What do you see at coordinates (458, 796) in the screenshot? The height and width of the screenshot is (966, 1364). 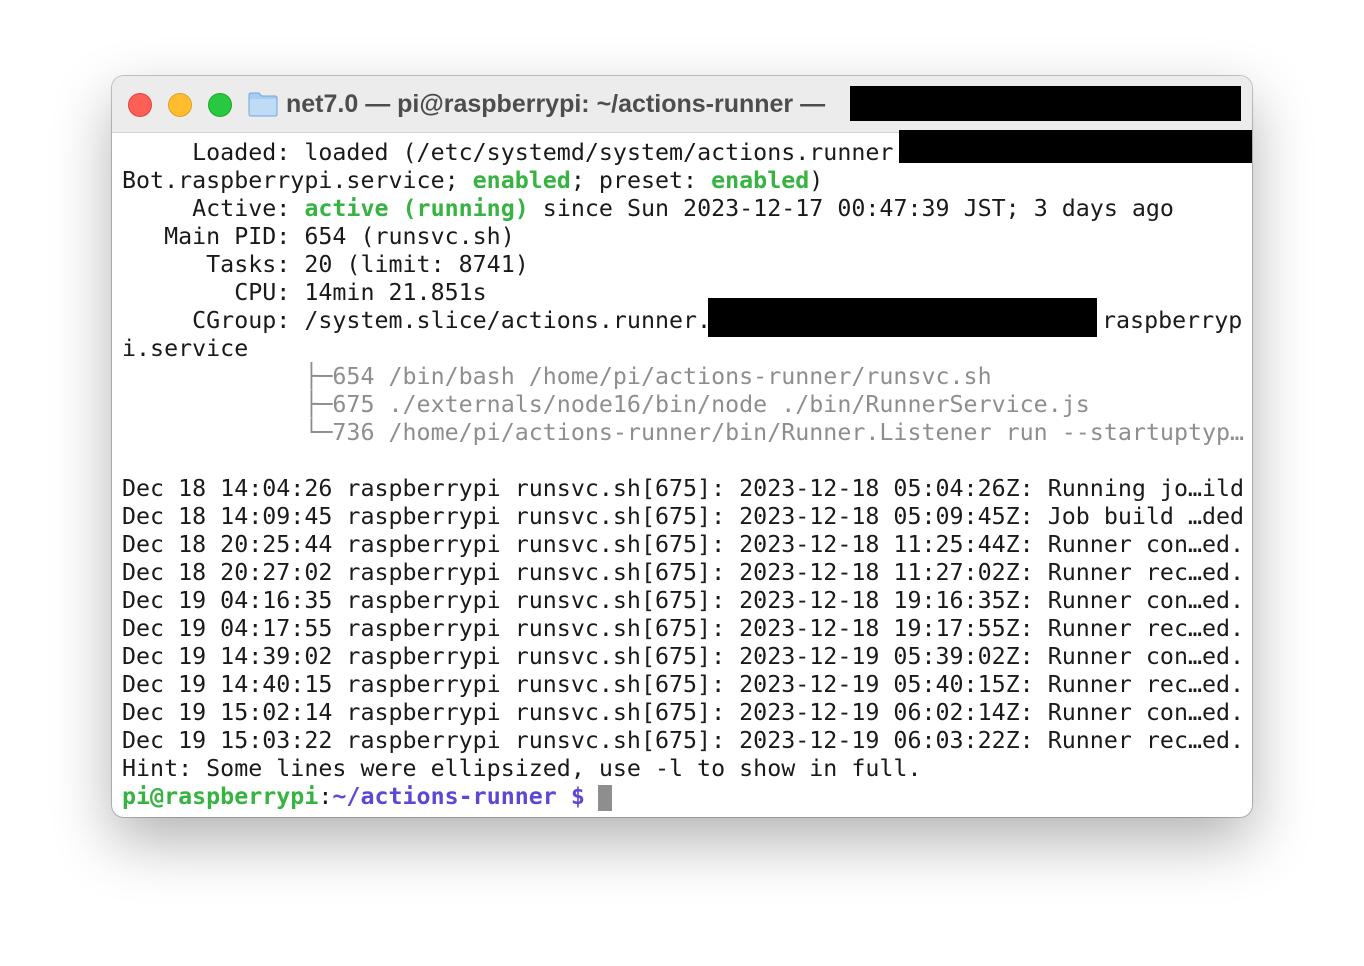 I see `prompt-path: ~/actions-runner $` at bounding box center [458, 796].